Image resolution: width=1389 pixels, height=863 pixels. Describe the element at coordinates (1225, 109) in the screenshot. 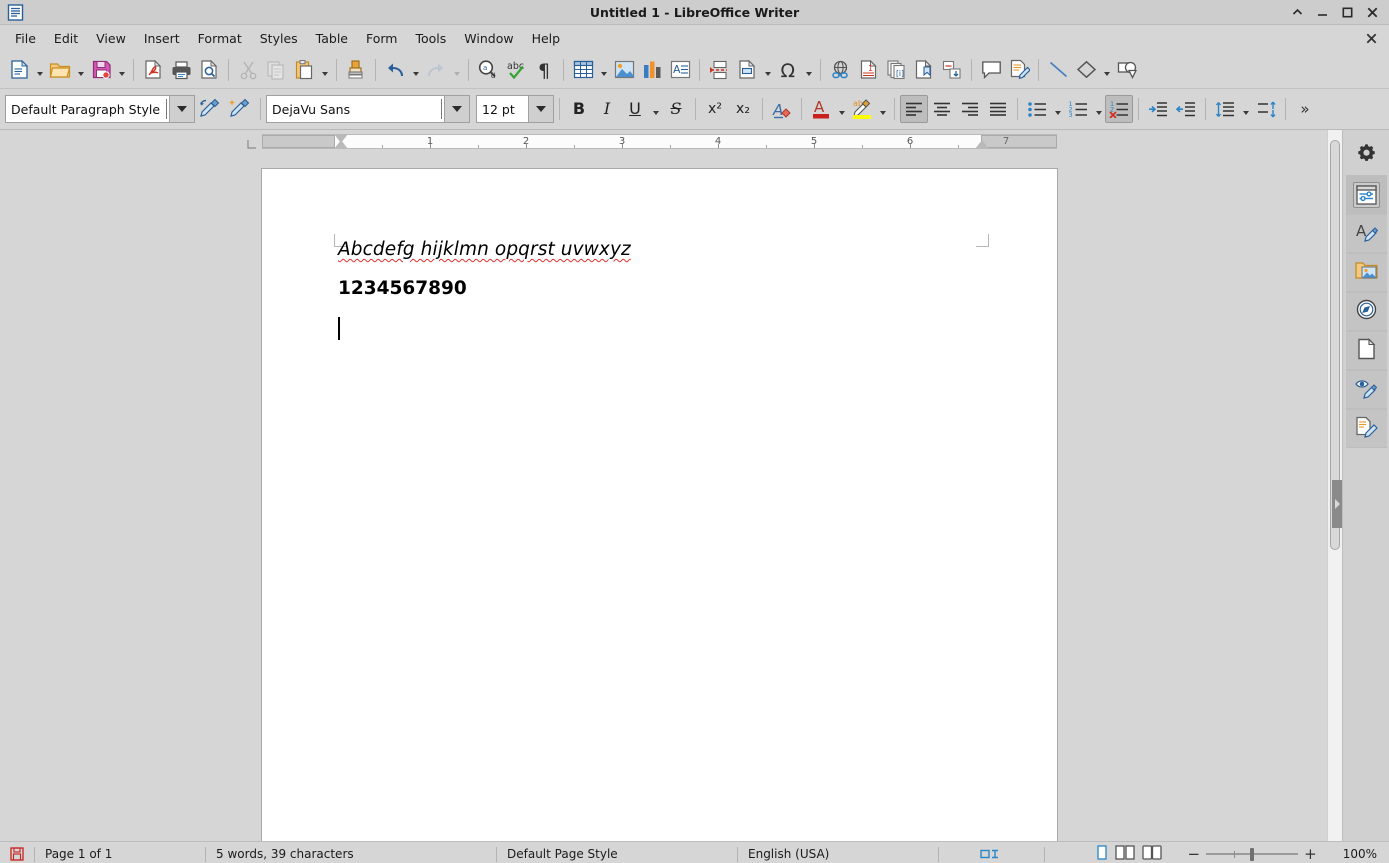

I see `line-spacing-button` at that location.